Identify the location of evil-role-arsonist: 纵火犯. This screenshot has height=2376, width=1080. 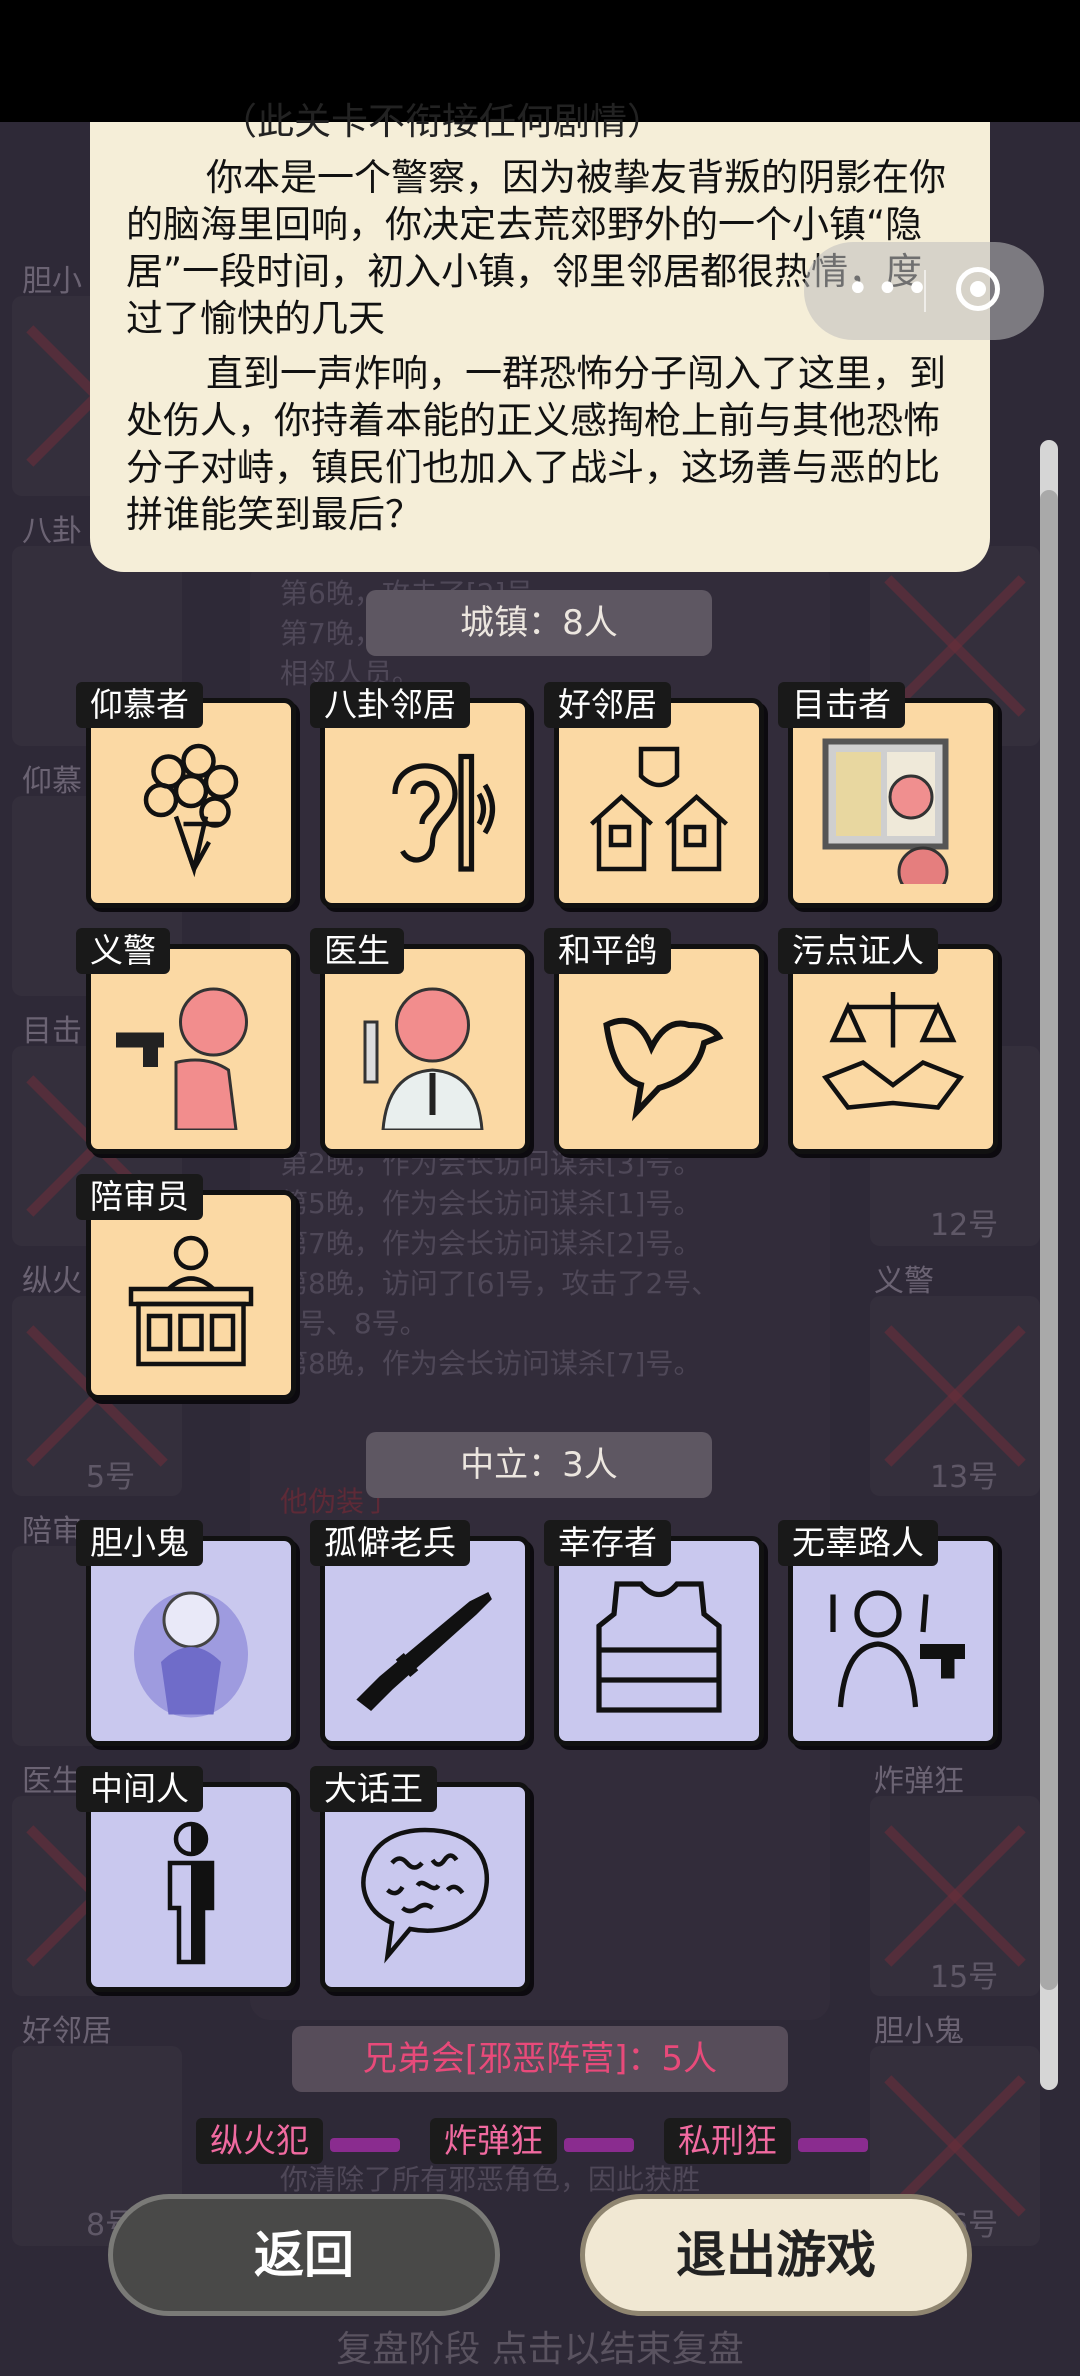
(259, 2141).